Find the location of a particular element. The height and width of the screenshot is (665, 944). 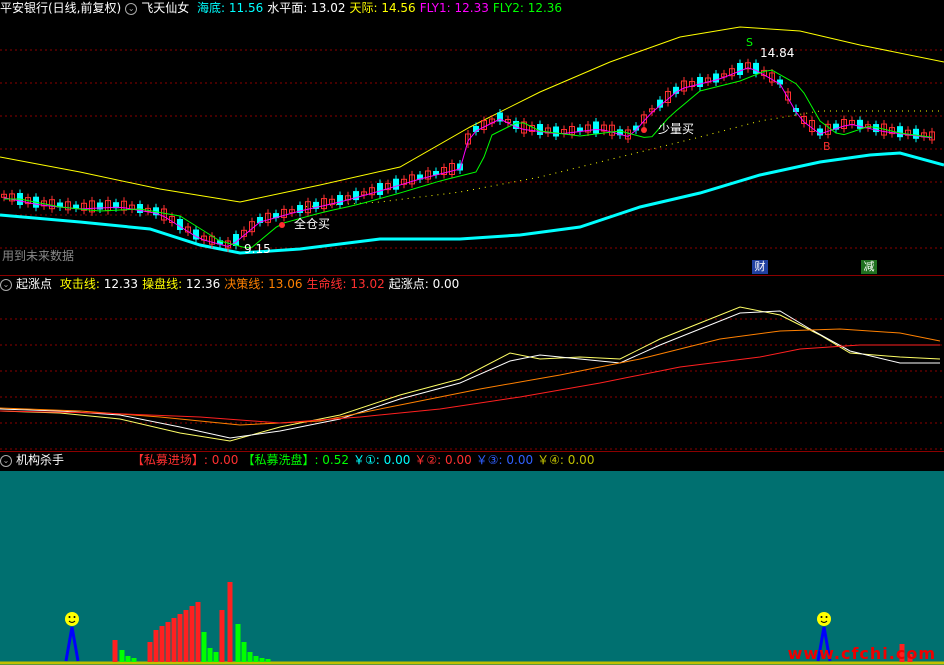

jgss-item-label-0: 【私募进场】: is located at coordinates (169, 460).